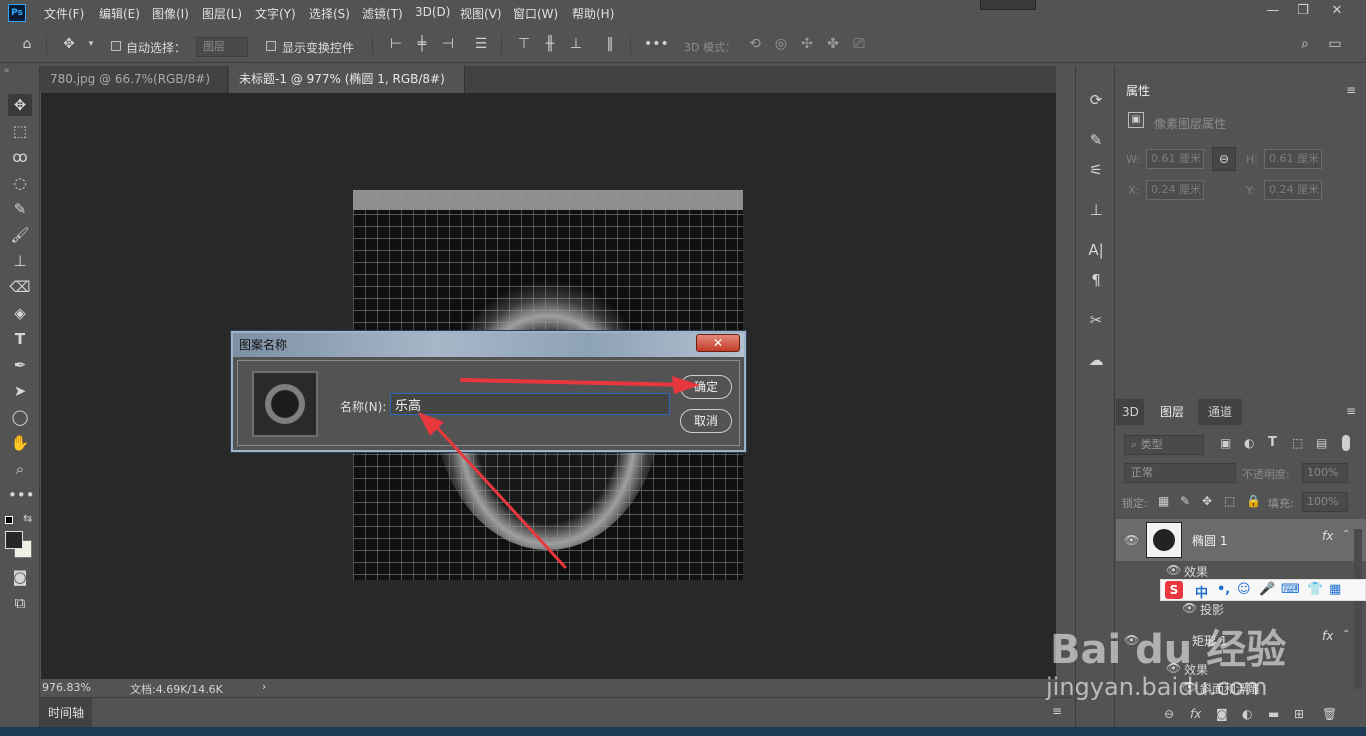 Image resolution: width=1366 pixels, height=736 pixels. Describe the element at coordinates (1241, 540) in the screenshot. I see `layer-row-ellipse-1: 👁 椭圆 1 fx ⌃` at that location.